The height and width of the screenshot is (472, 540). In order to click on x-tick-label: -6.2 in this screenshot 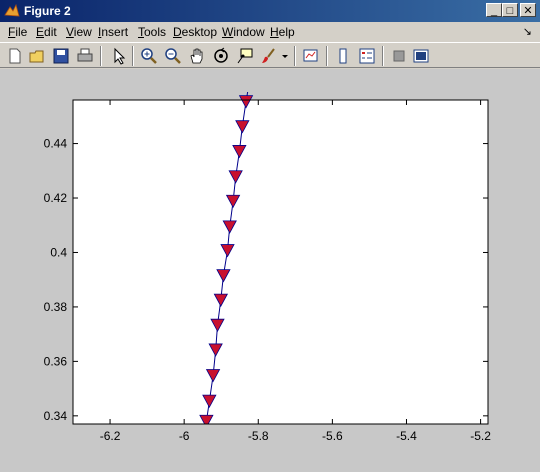, I will do `click(110, 436)`.